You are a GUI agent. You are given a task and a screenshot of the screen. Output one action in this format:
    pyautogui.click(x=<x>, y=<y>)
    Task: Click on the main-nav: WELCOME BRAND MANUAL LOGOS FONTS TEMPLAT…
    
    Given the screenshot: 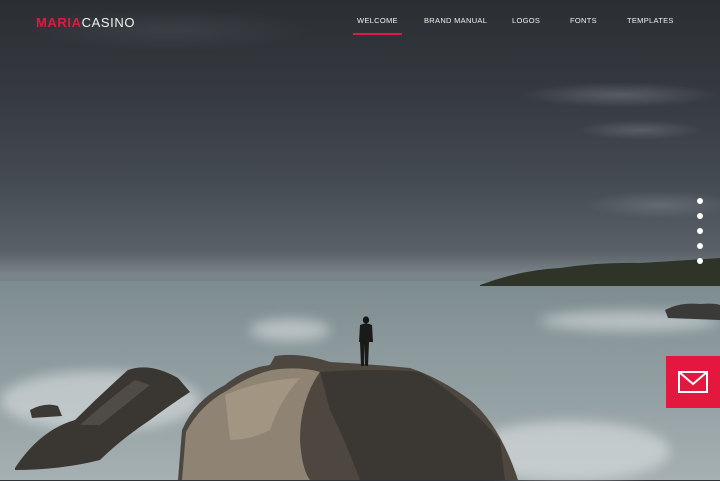 What is the action you would take?
    pyautogui.click(x=360, y=27)
    